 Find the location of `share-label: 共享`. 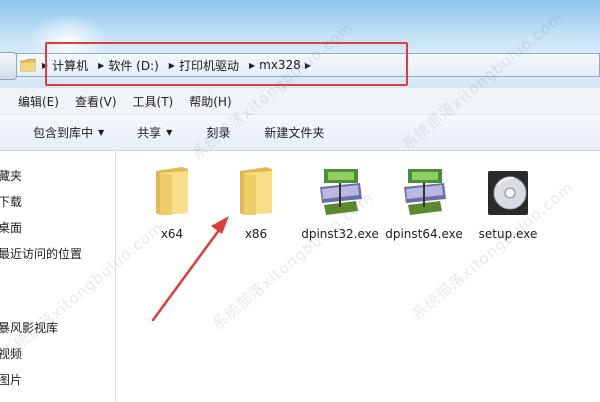

share-label: 共享 is located at coordinates (149, 133).